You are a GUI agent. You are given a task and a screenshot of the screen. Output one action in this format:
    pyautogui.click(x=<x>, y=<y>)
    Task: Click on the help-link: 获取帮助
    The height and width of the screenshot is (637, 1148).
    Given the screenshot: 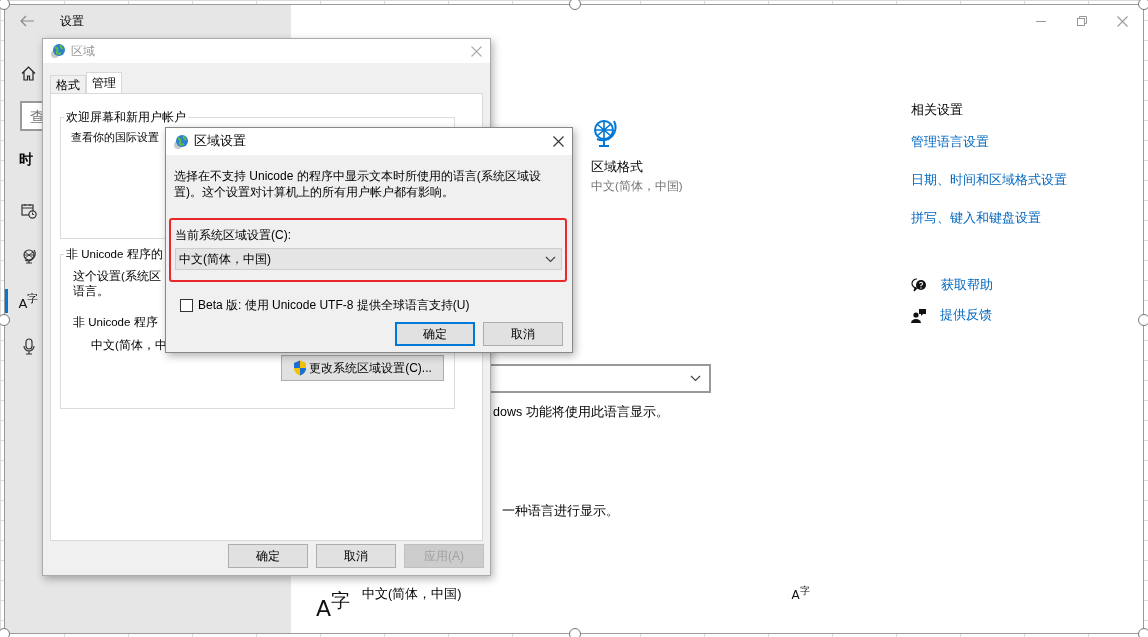 What is the action you would take?
    pyautogui.click(x=967, y=285)
    